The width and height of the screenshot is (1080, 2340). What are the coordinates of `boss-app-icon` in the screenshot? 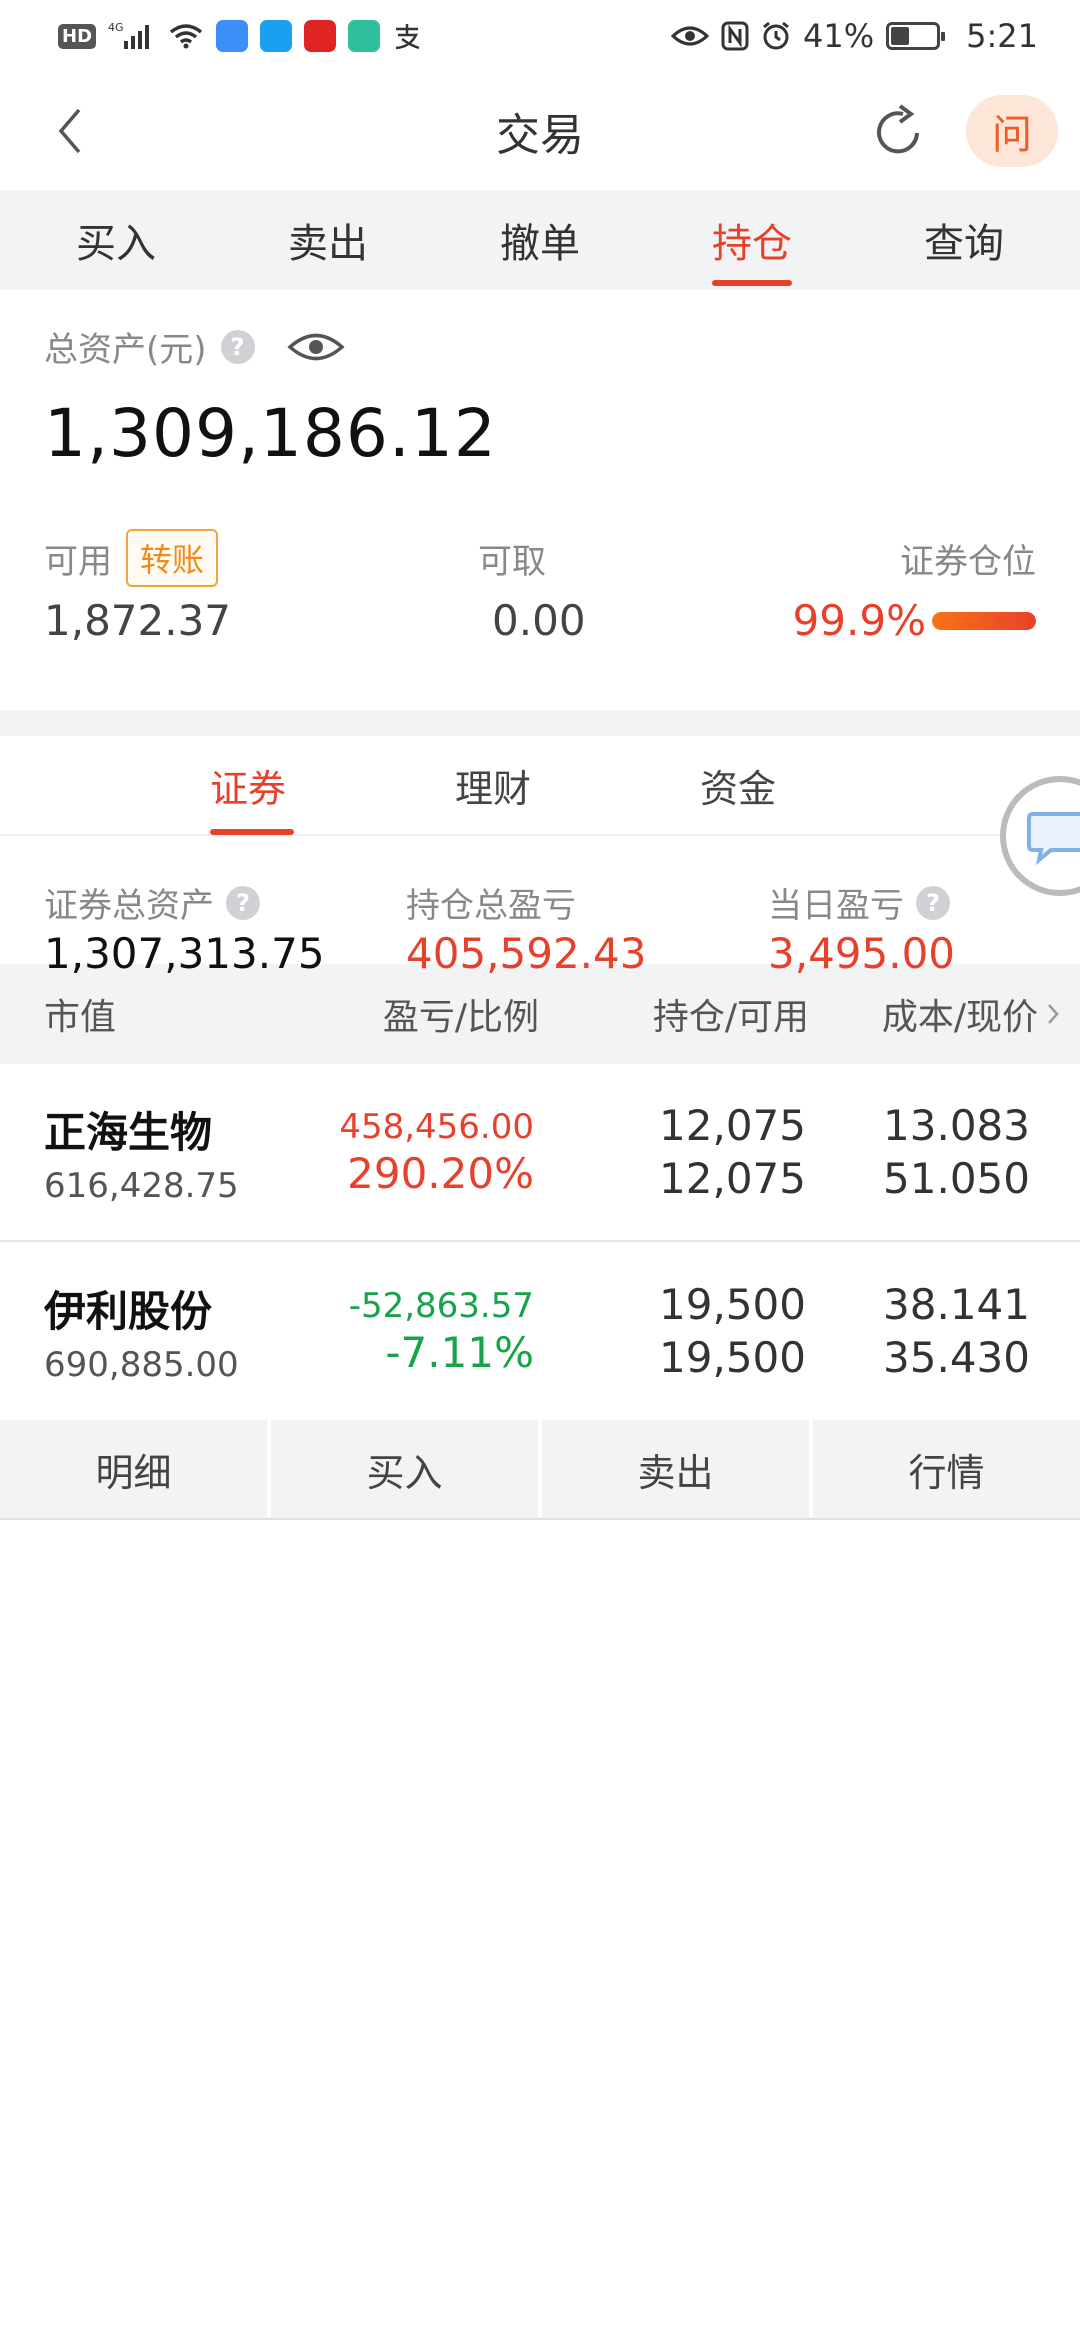 It's located at (364, 36).